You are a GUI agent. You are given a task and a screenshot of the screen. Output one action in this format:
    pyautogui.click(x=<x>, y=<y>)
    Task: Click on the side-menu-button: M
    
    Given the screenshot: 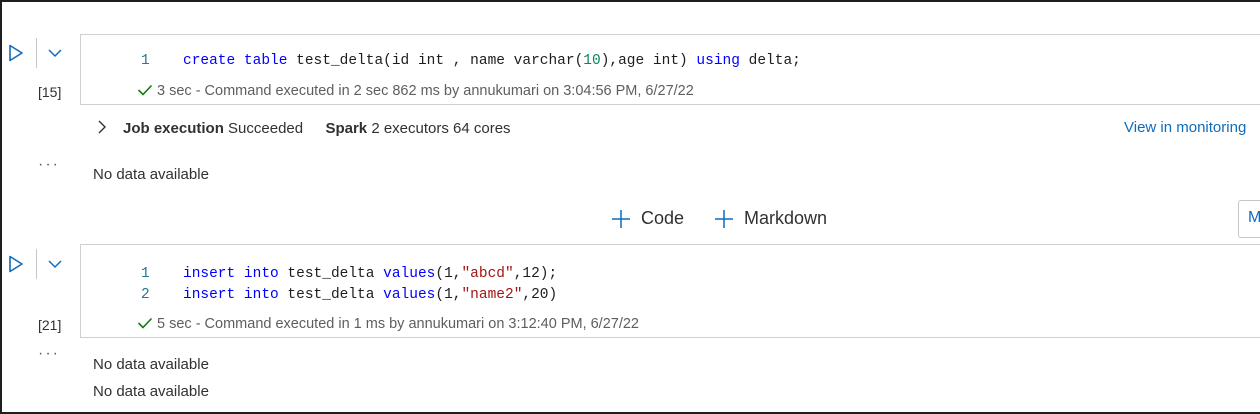 What is the action you would take?
    pyautogui.click(x=1249, y=219)
    